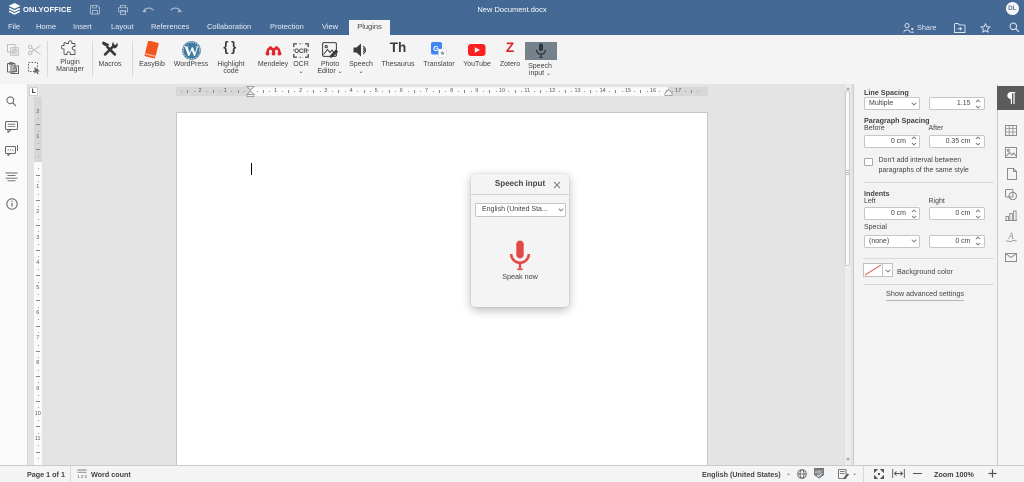 This screenshot has height=482, width=1024. Describe the element at coordinates (436, 48) in the screenshot. I see `svg-text: G` at that location.